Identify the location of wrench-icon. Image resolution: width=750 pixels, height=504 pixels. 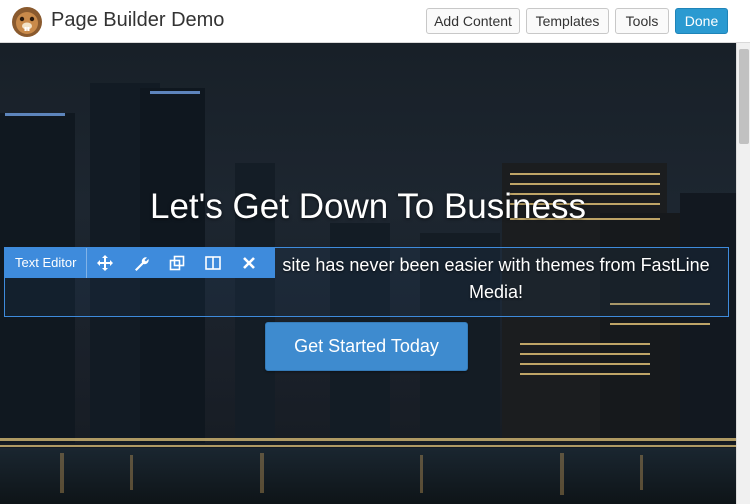
(141, 263).